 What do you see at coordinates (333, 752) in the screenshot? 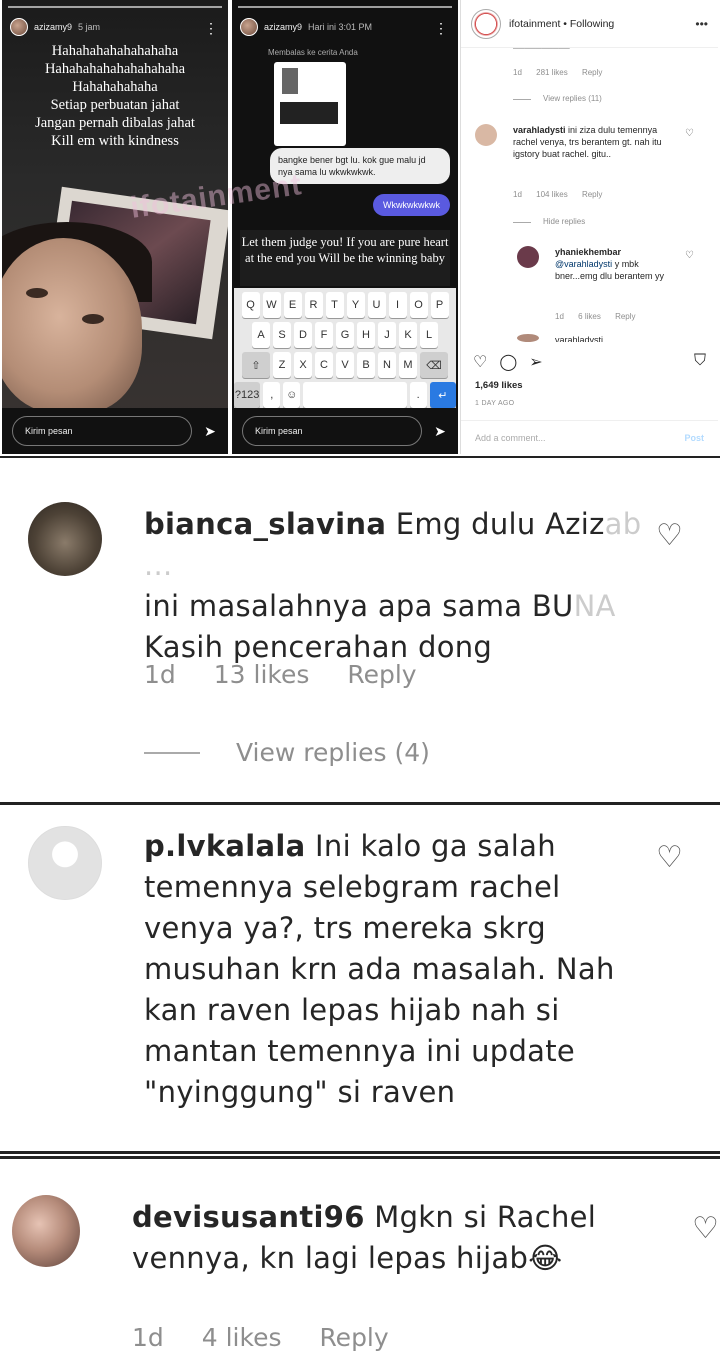
I see `view-replies-button: View replies (4)` at bounding box center [333, 752].